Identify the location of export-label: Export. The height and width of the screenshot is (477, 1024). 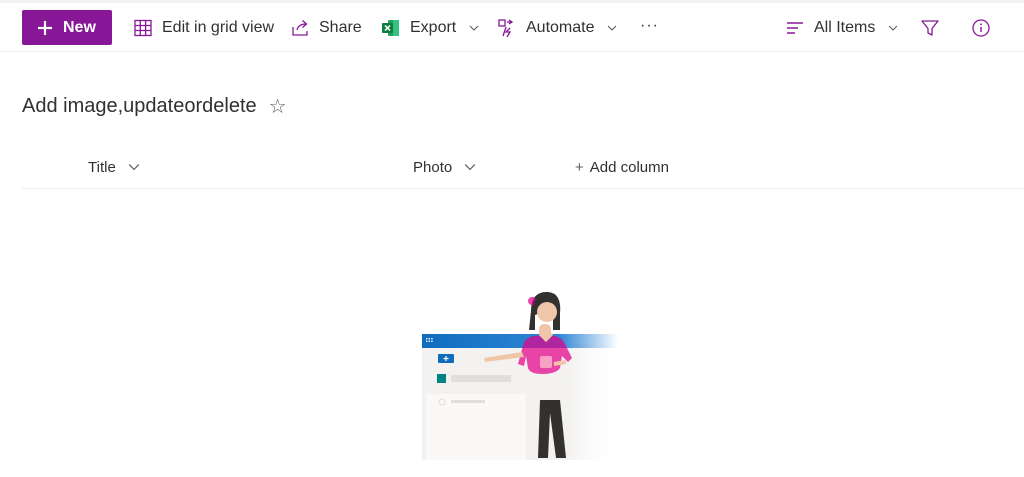
(433, 27).